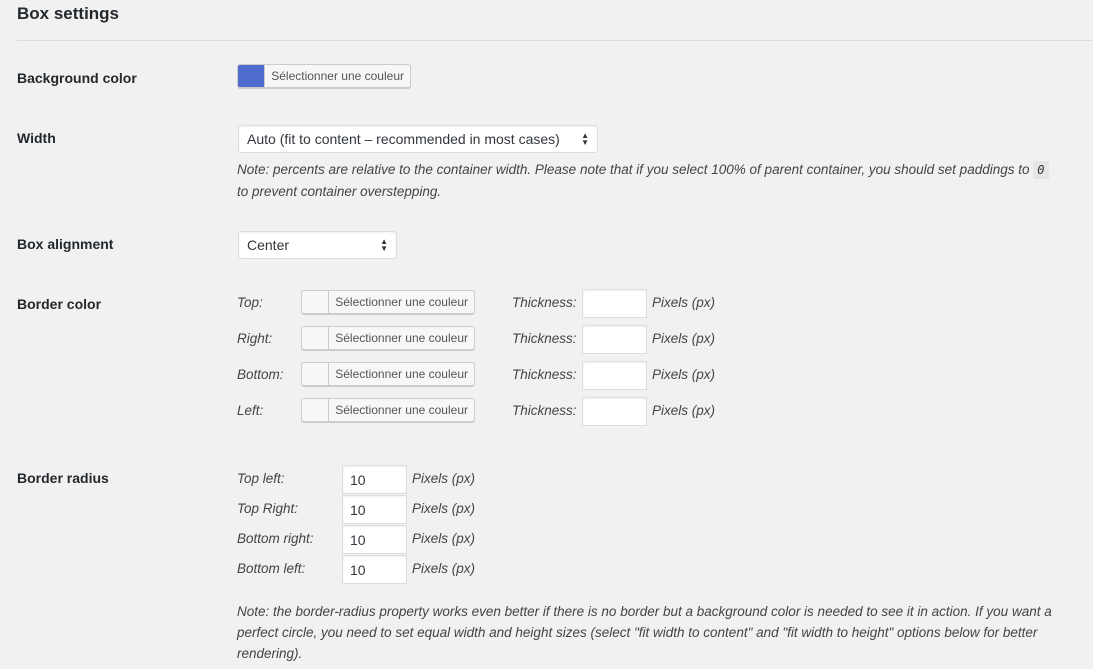  What do you see at coordinates (555, 40) in the screenshot?
I see `divider` at bounding box center [555, 40].